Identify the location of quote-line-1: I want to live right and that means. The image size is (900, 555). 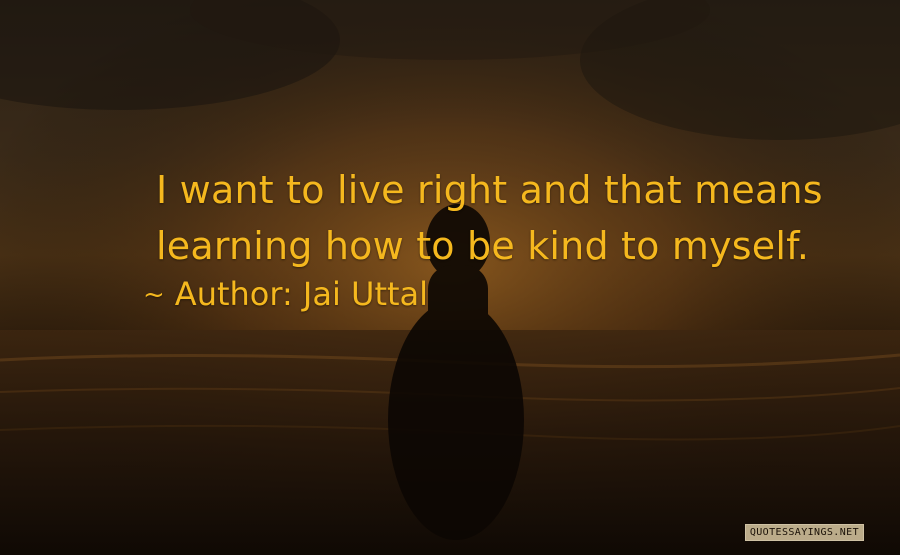
(489, 190).